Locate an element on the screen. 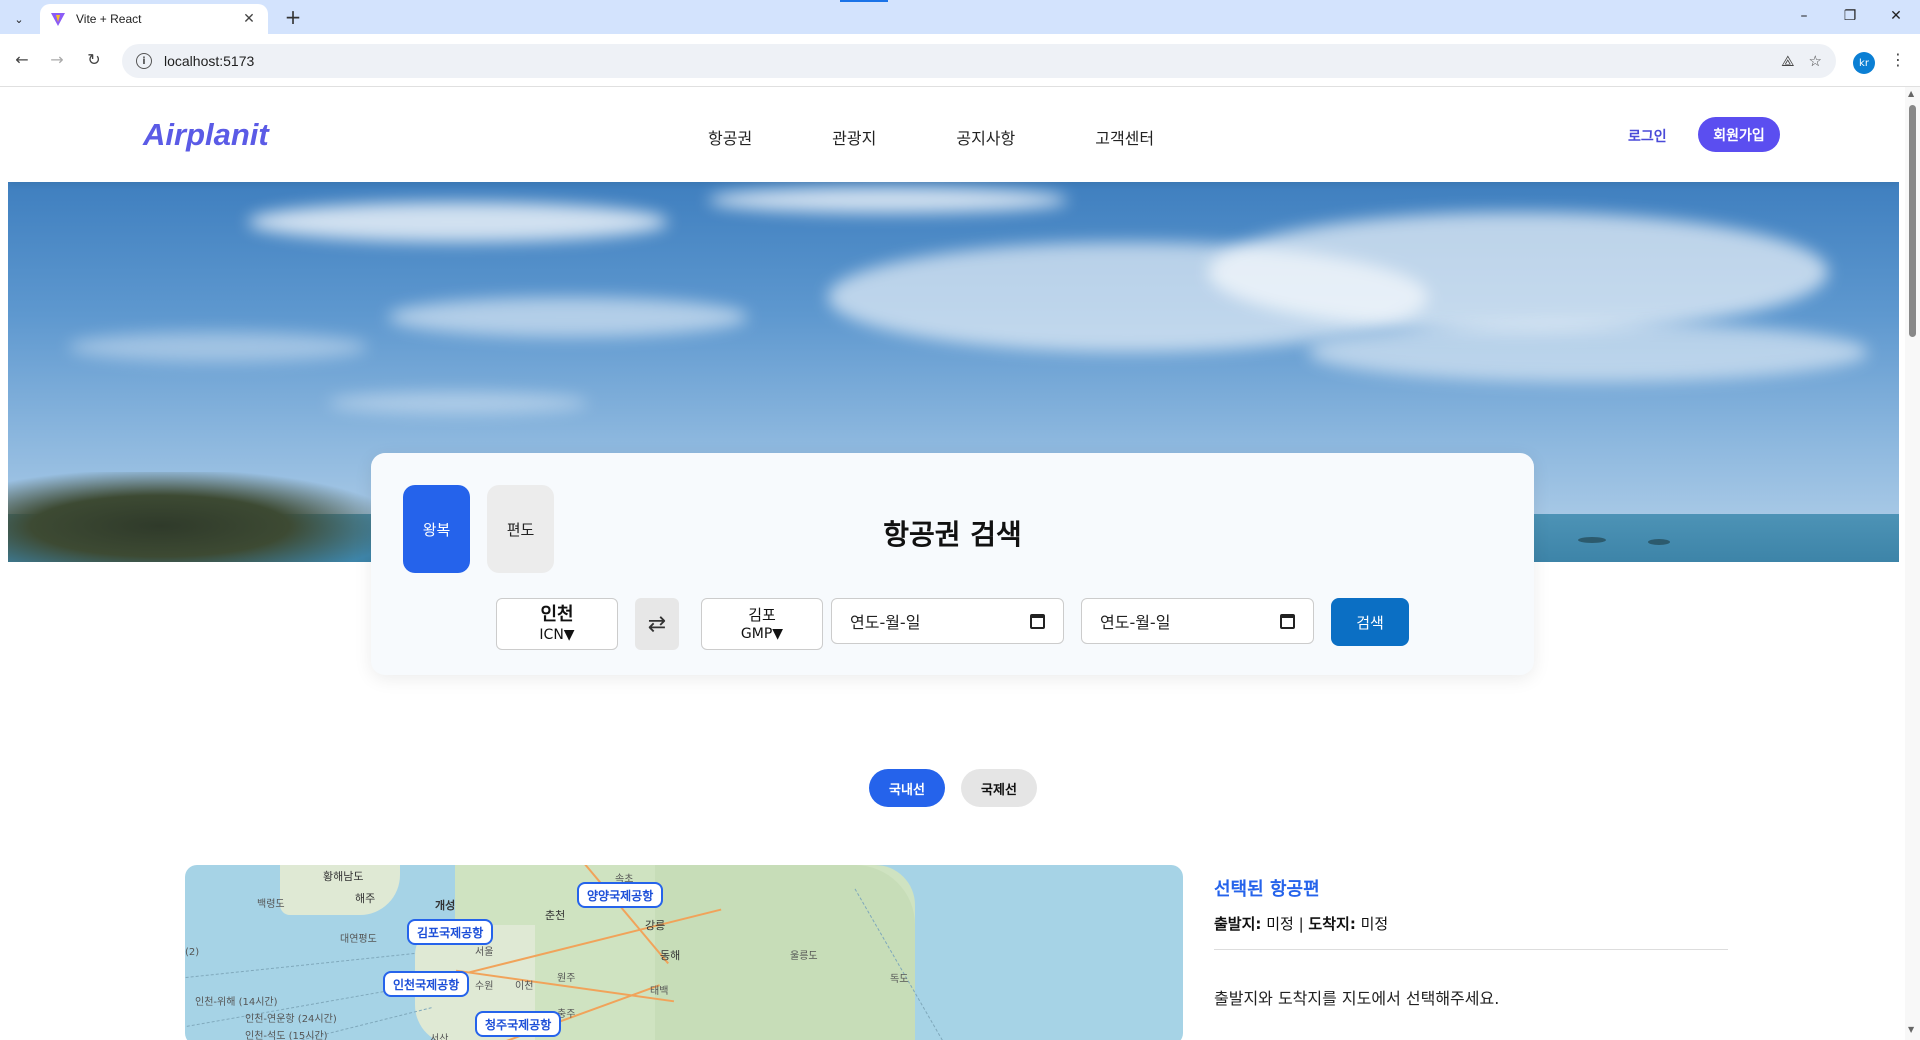  map-label: 태백 is located at coordinates (659, 991).